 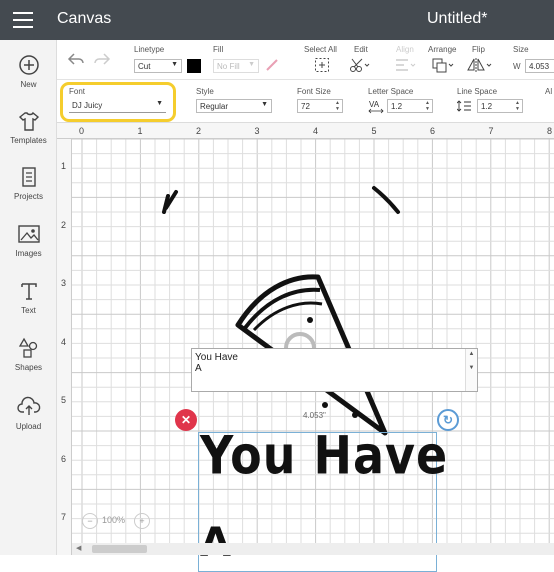 I want to click on linetype-label: Linetype, so click(x=149, y=49).